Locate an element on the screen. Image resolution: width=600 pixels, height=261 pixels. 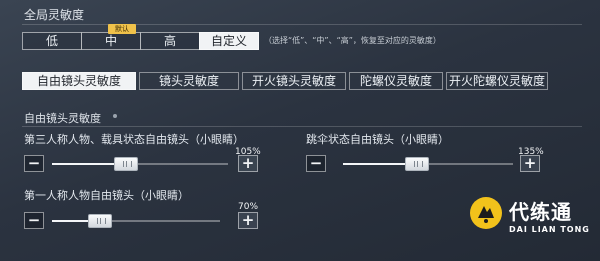
sensitivity-tabs: 自由镜头灵敏度 镜头灵敏度 开火镜头灵敏度 陀螺仪灵敏度 开火陀螺仪灵敏度 is located at coordinates (286, 81).